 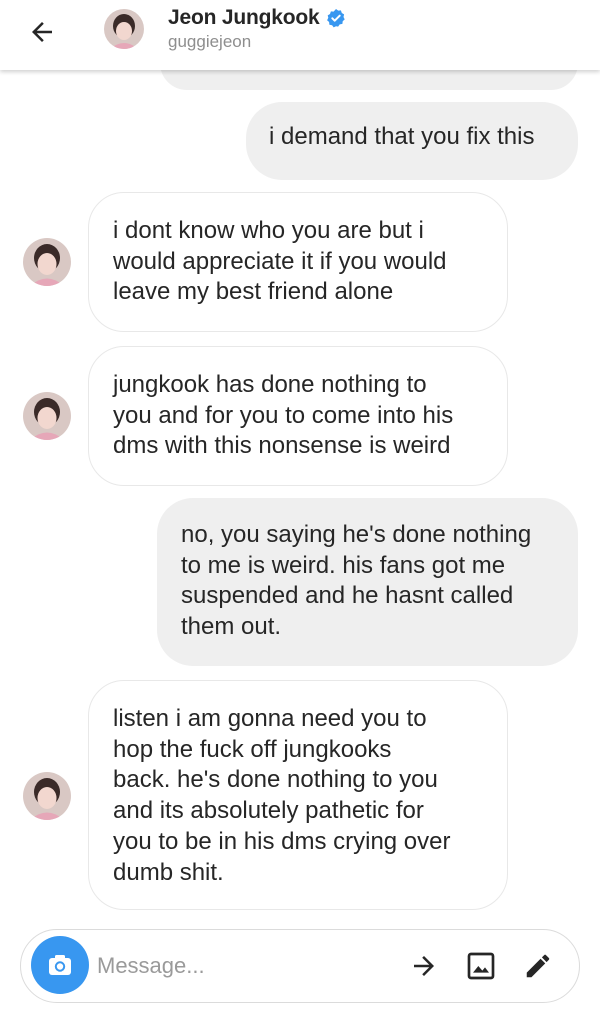 I want to click on message-input, so click(x=232, y=966).